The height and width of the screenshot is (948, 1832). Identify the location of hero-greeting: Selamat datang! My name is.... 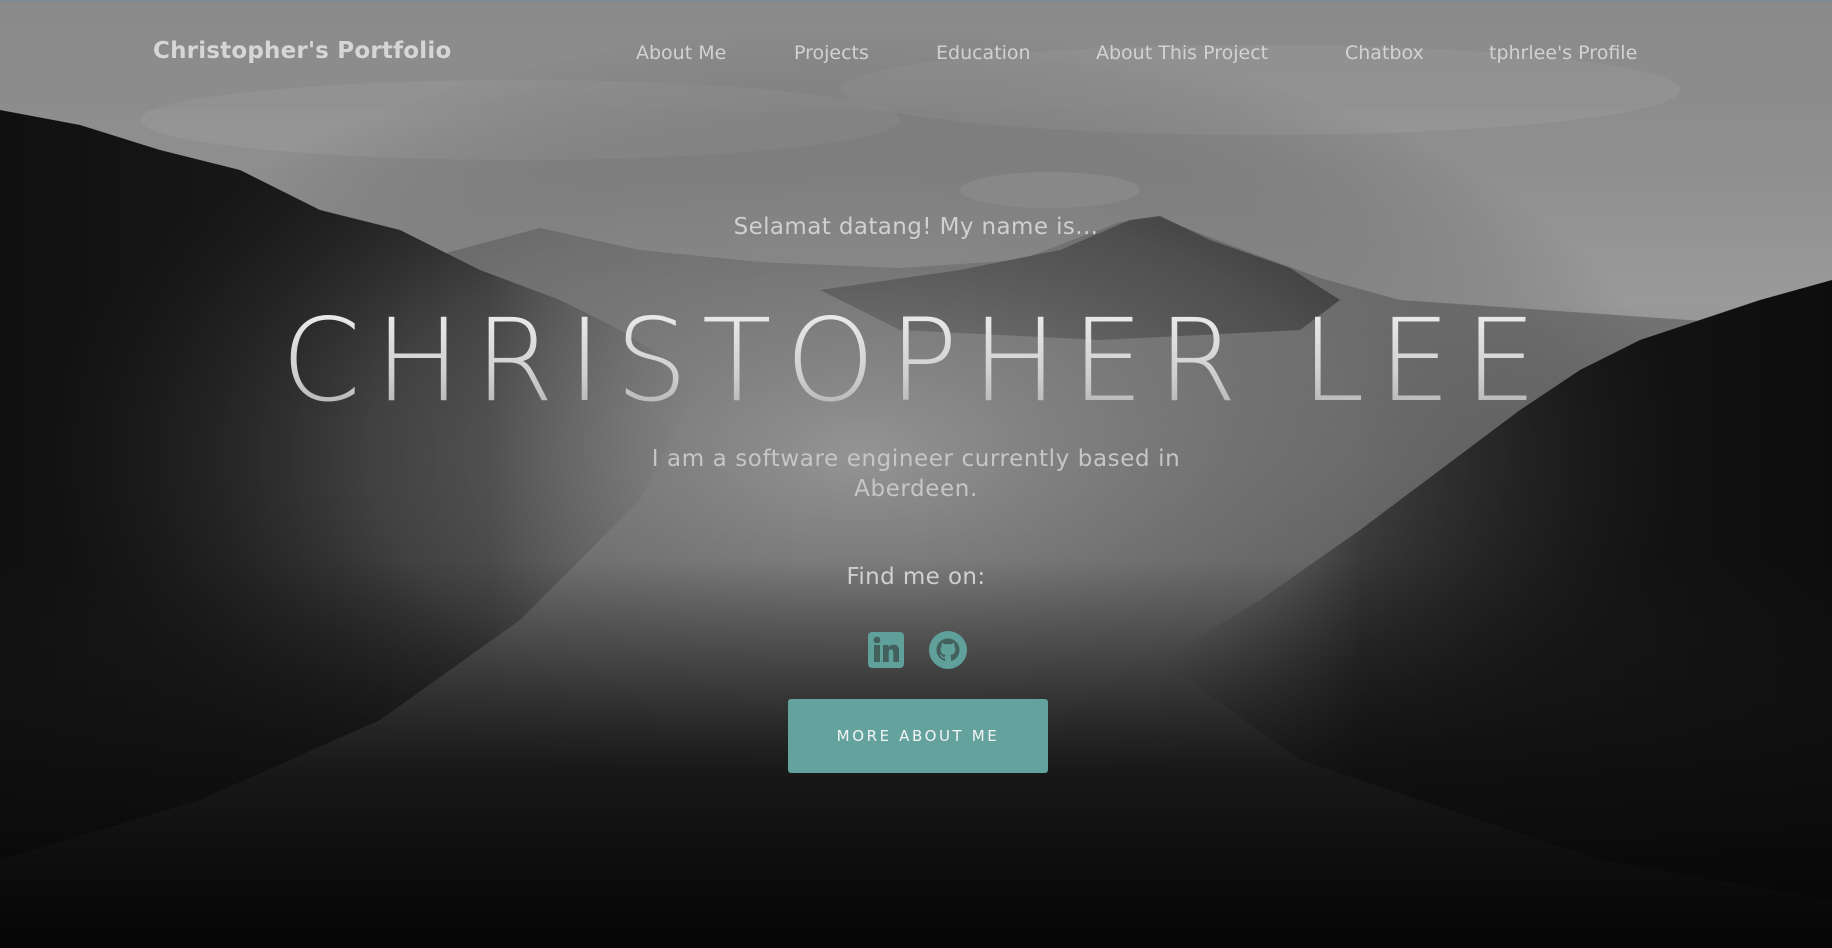
(916, 227).